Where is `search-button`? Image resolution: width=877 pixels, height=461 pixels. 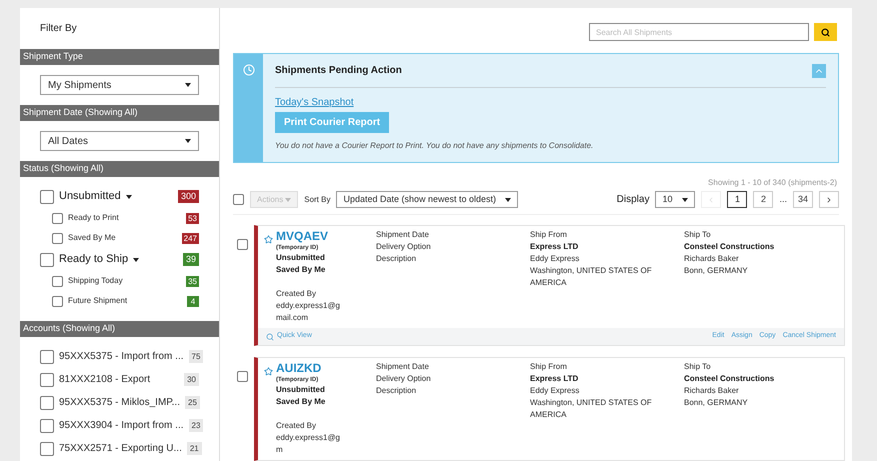 search-button is located at coordinates (825, 32).